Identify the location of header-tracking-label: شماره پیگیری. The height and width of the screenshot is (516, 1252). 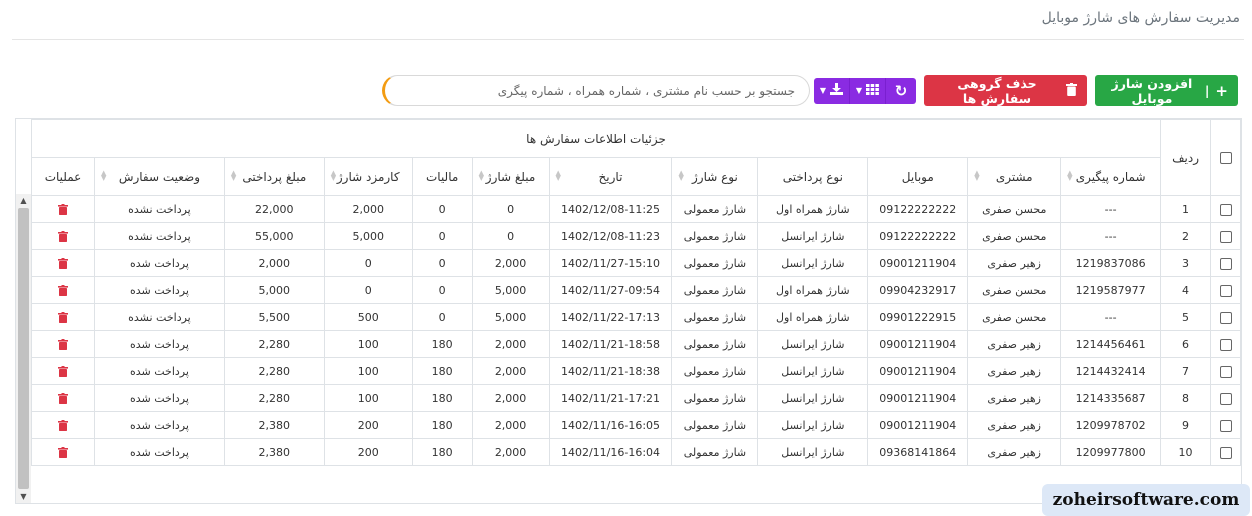
(1110, 176).